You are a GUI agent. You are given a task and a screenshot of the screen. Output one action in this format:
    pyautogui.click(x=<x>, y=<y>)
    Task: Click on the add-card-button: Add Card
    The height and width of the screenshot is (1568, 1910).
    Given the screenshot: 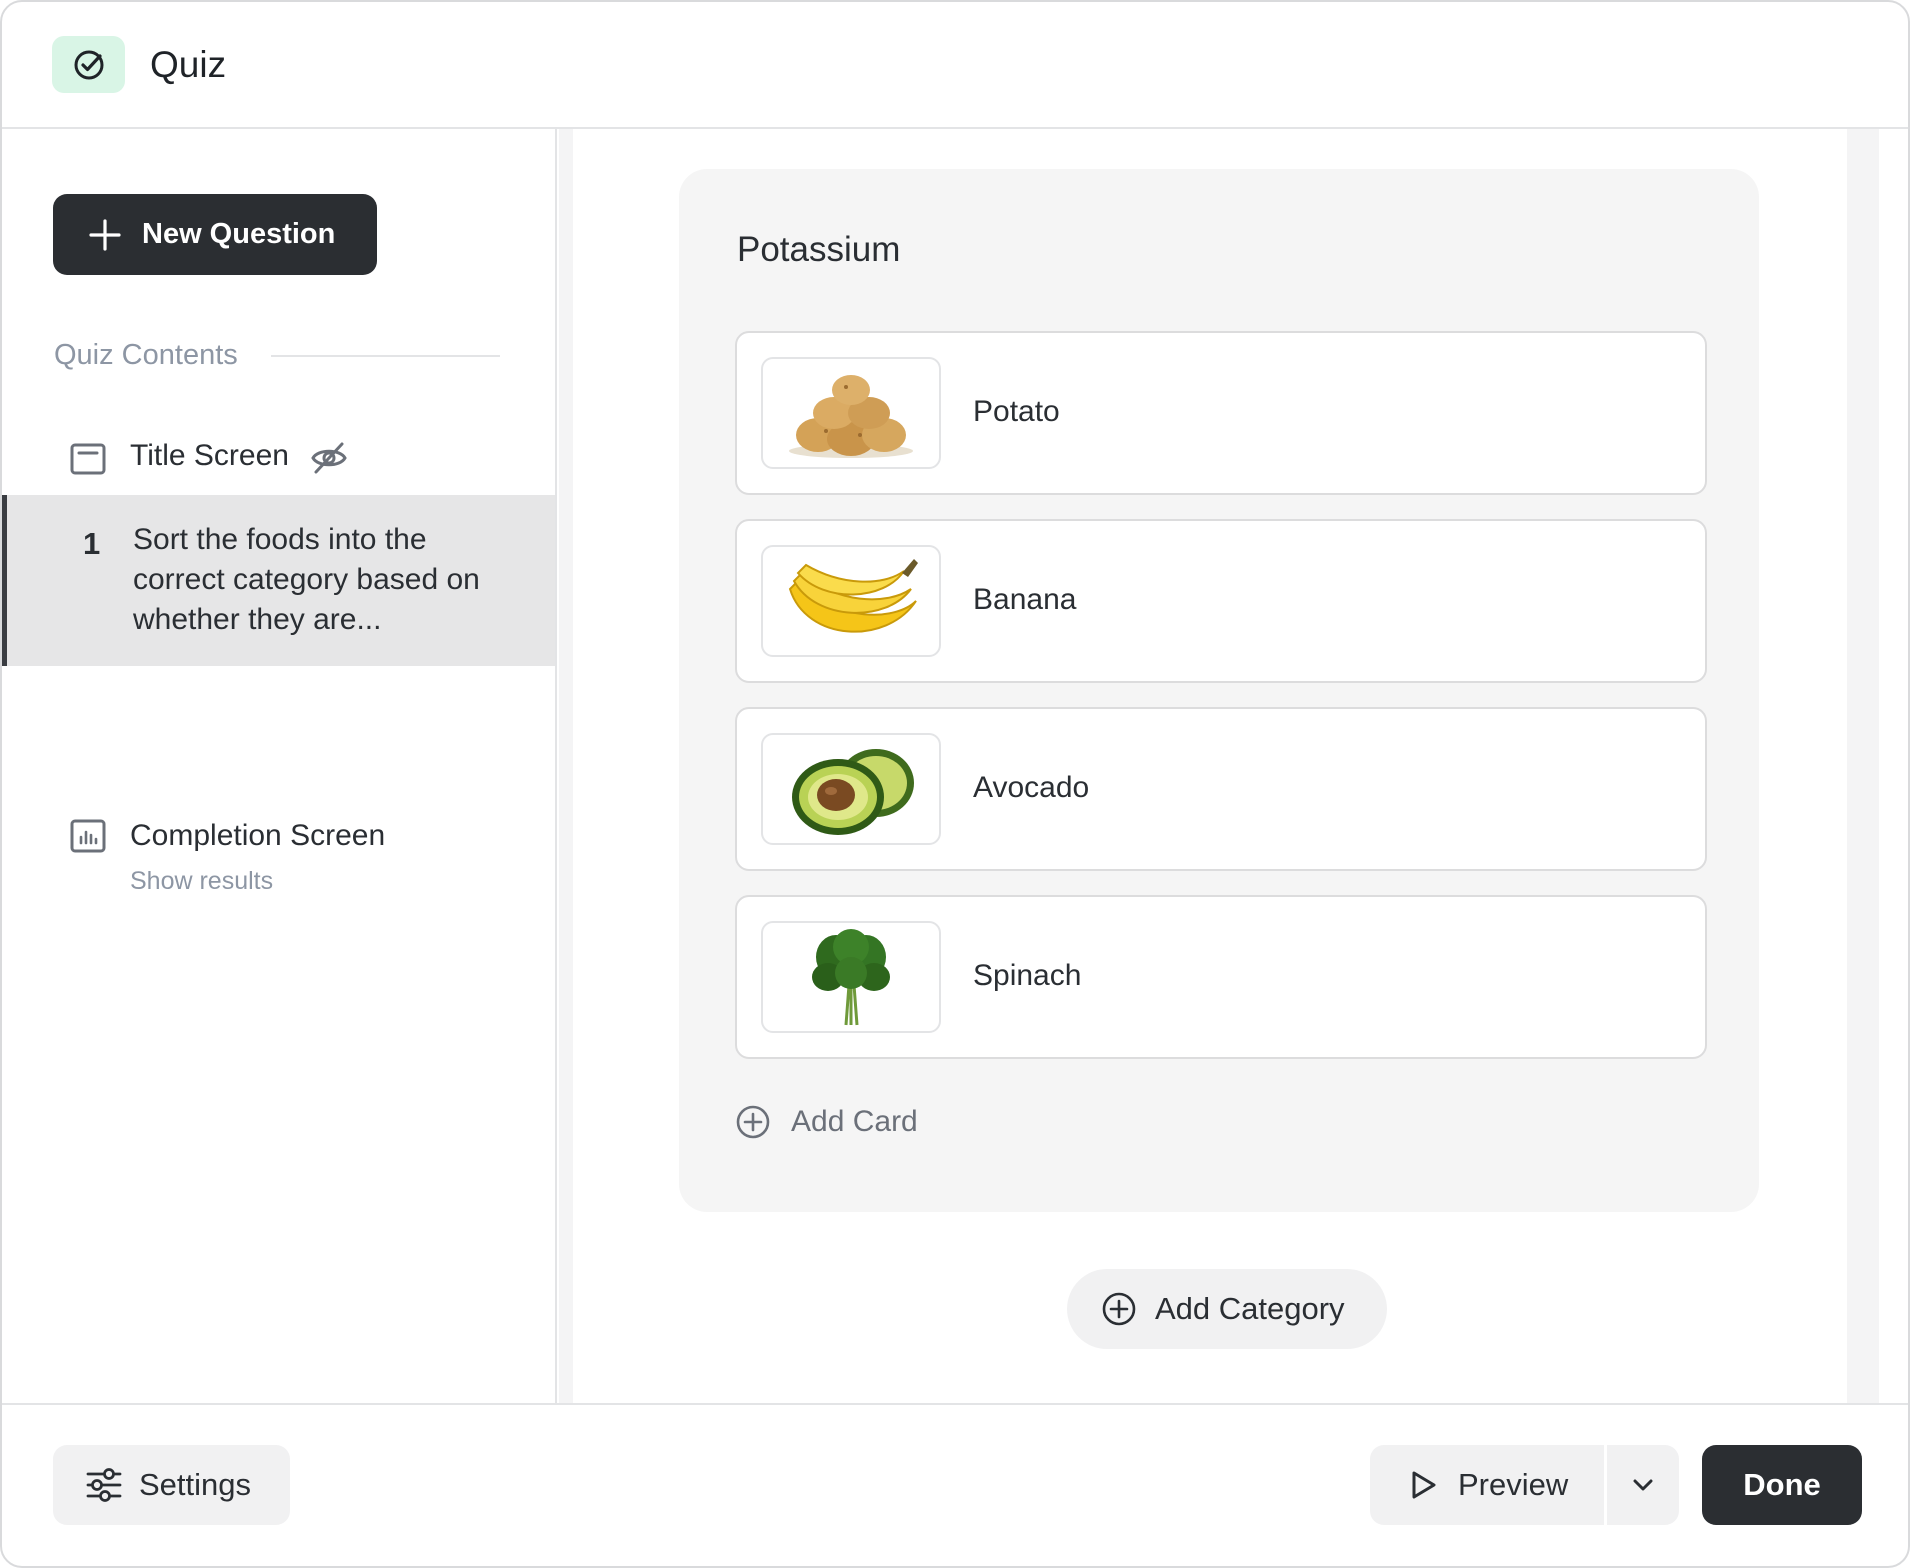 What is the action you would take?
    pyautogui.click(x=826, y=1122)
    